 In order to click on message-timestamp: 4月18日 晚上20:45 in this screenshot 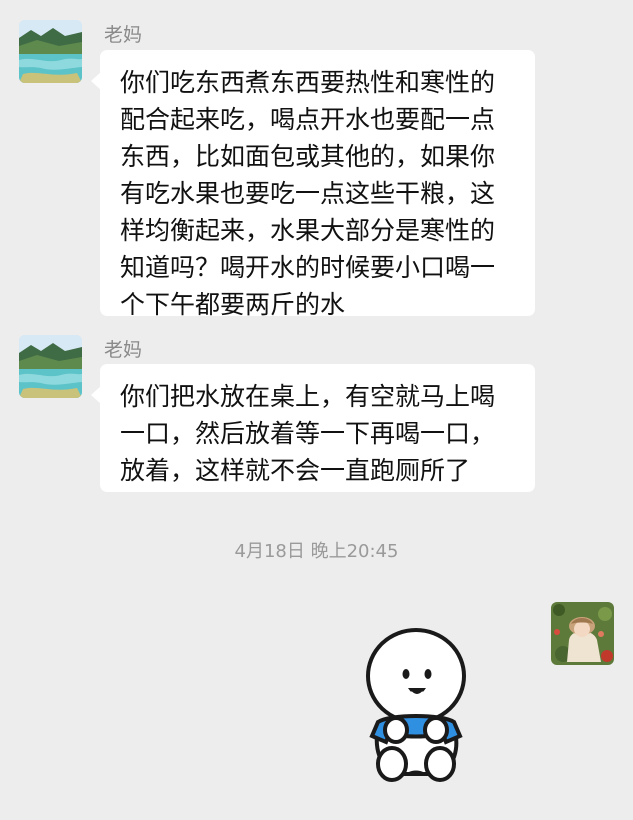, I will do `click(316, 551)`.